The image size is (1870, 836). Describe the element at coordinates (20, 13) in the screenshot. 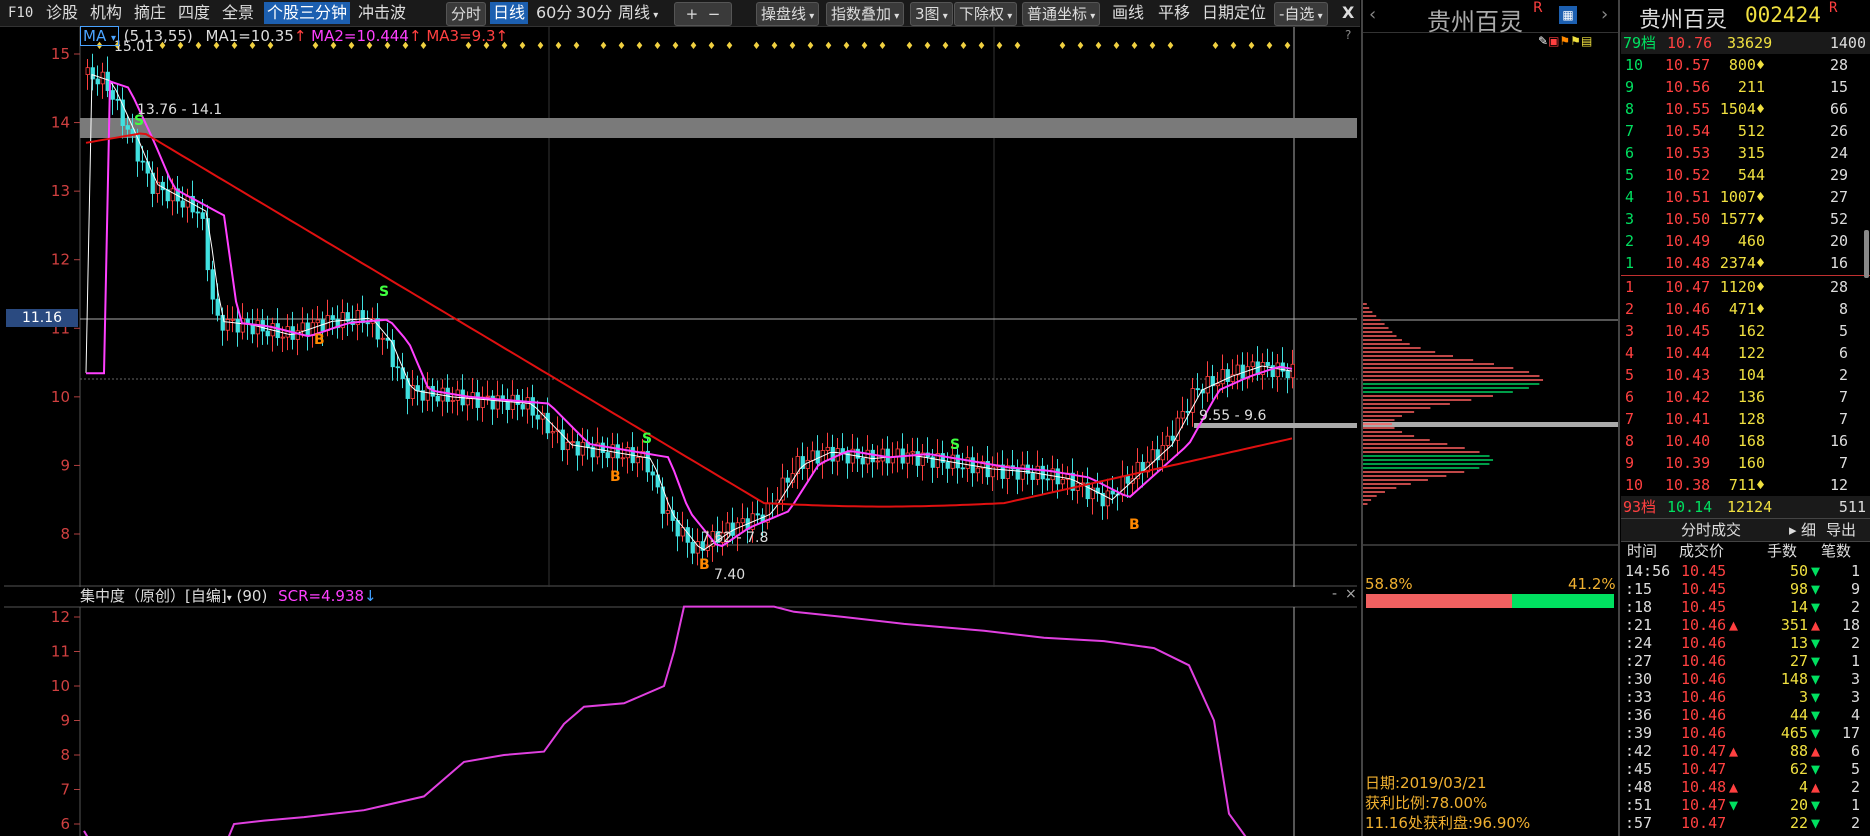

I see `tab-f10: F10` at that location.